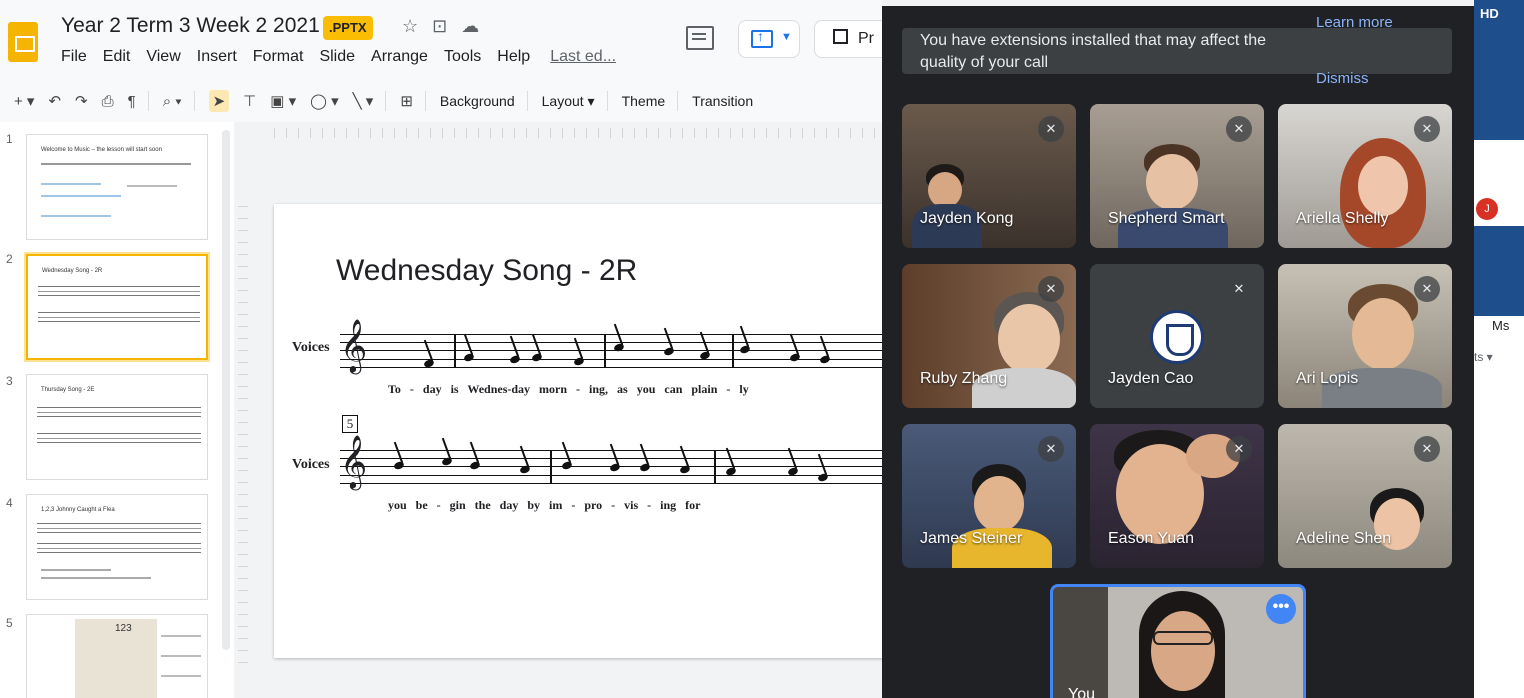 Image resolution: width=1524 pixels, height=698 pixels. Describe the element at coordinates (24, 101) in the screenshot. I see `new-slide-icon: + ▾` at that location.